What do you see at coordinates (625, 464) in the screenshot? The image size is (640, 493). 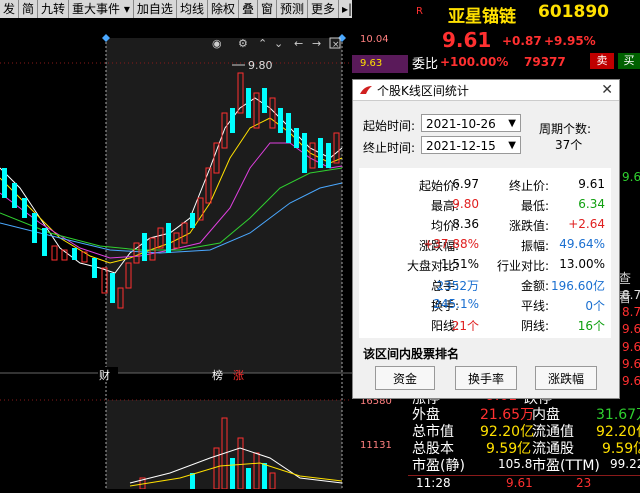 I see `row-value: 99.22` at bounding box center [625, 464].